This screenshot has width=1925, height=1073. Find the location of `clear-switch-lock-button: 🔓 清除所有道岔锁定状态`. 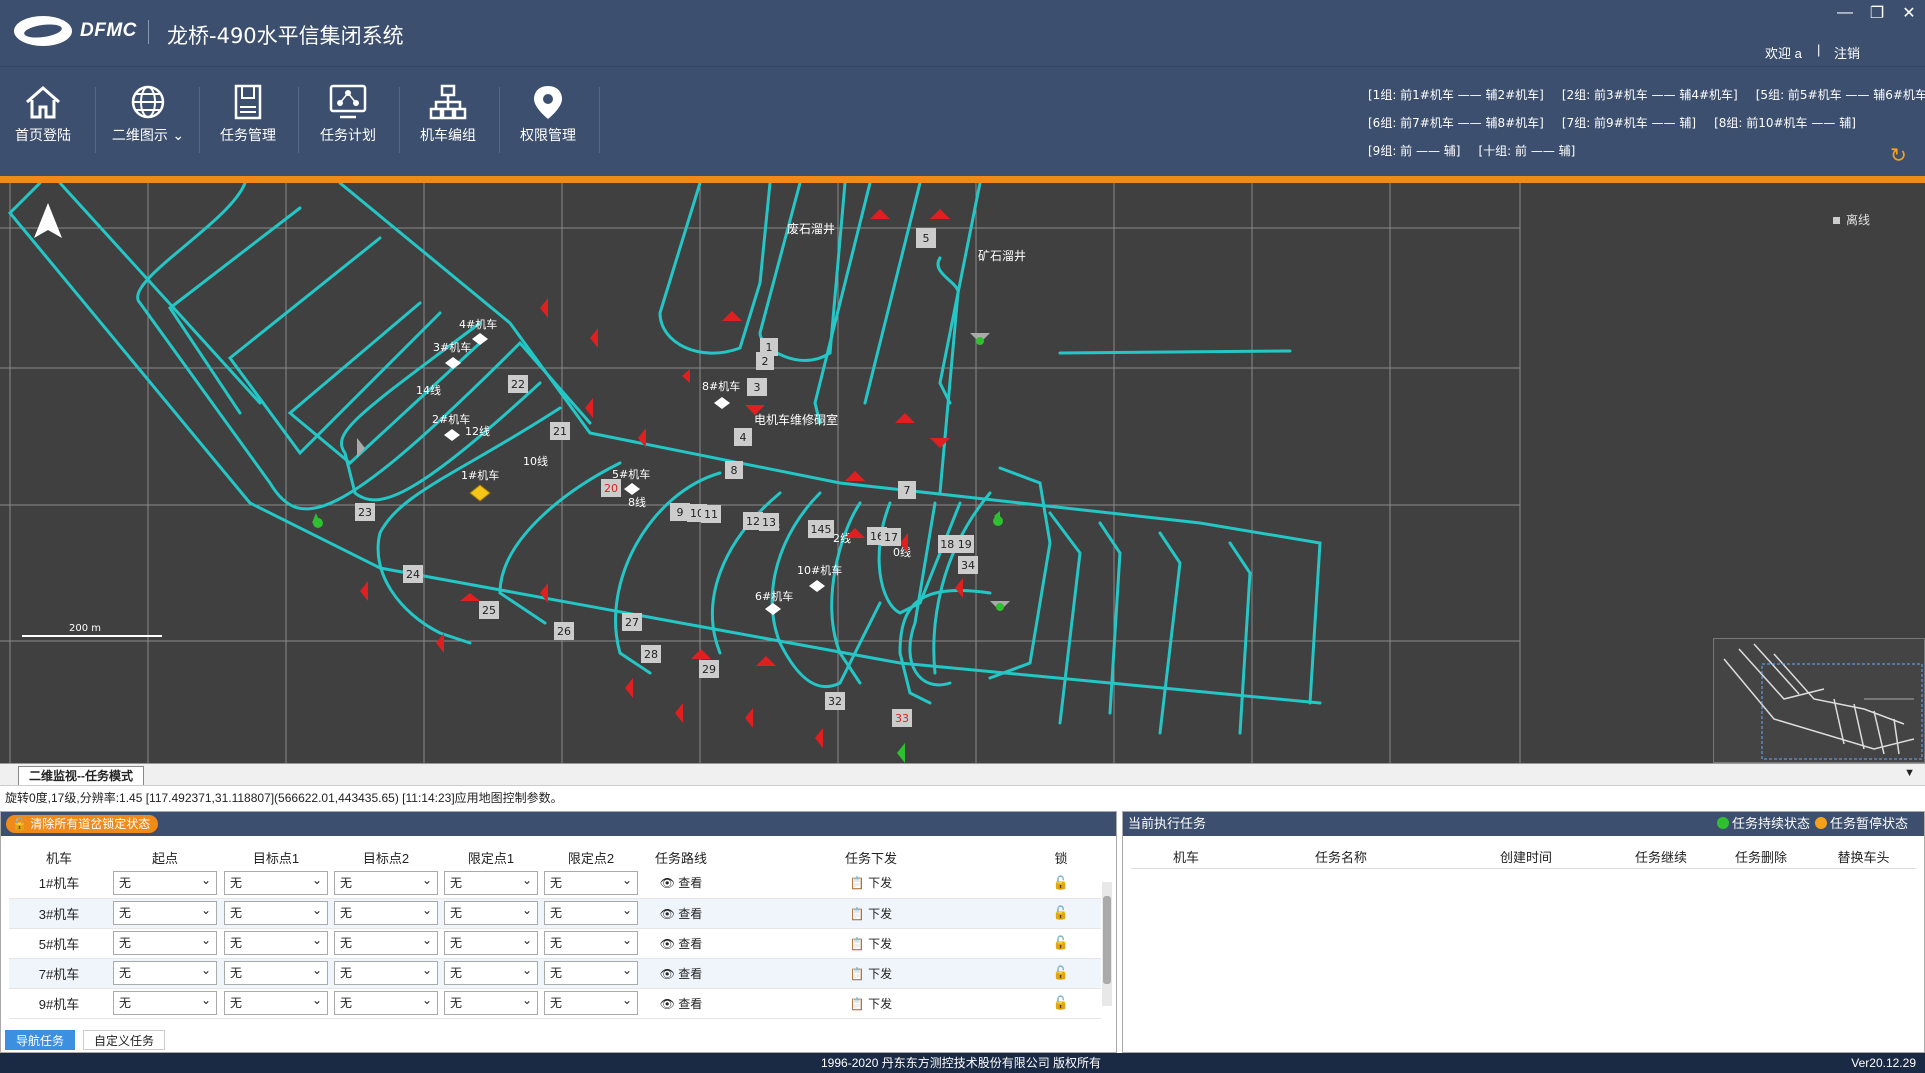

clear-switch-lock-button: 🔓 清除所有道岔锁定状态 is located at coordinates (82, 824).